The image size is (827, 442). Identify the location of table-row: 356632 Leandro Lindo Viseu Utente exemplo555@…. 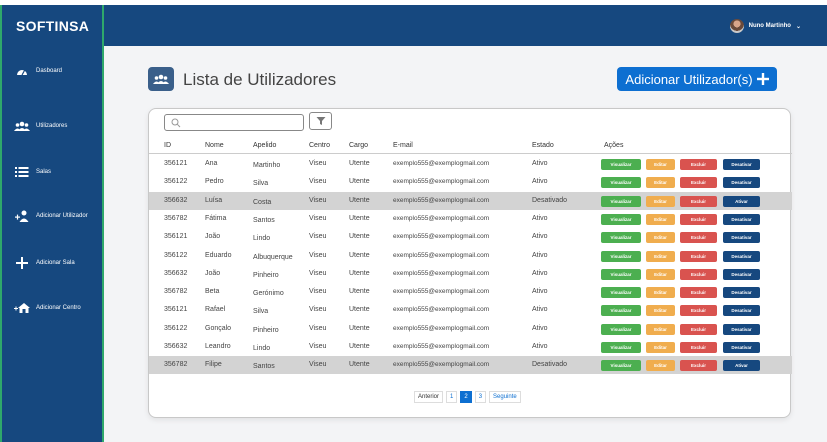
(470, 347).